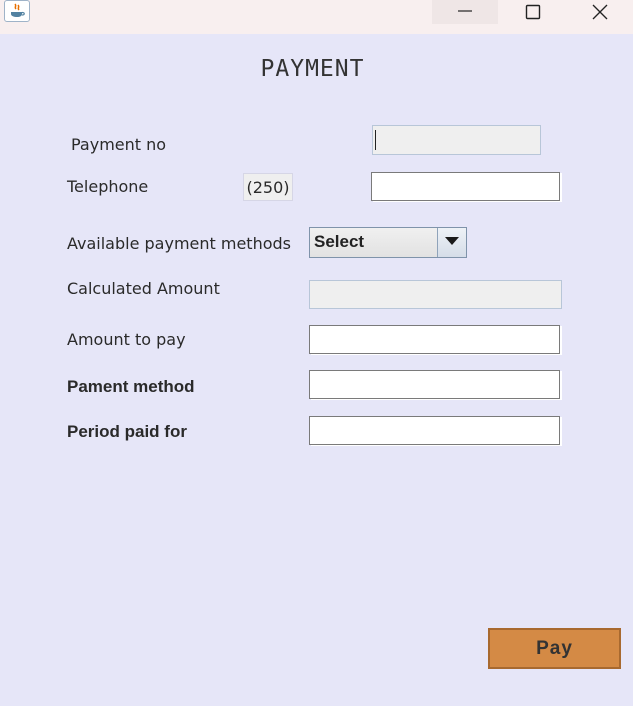  I want to click on dropdown-arrow-button, so click(451, 242).